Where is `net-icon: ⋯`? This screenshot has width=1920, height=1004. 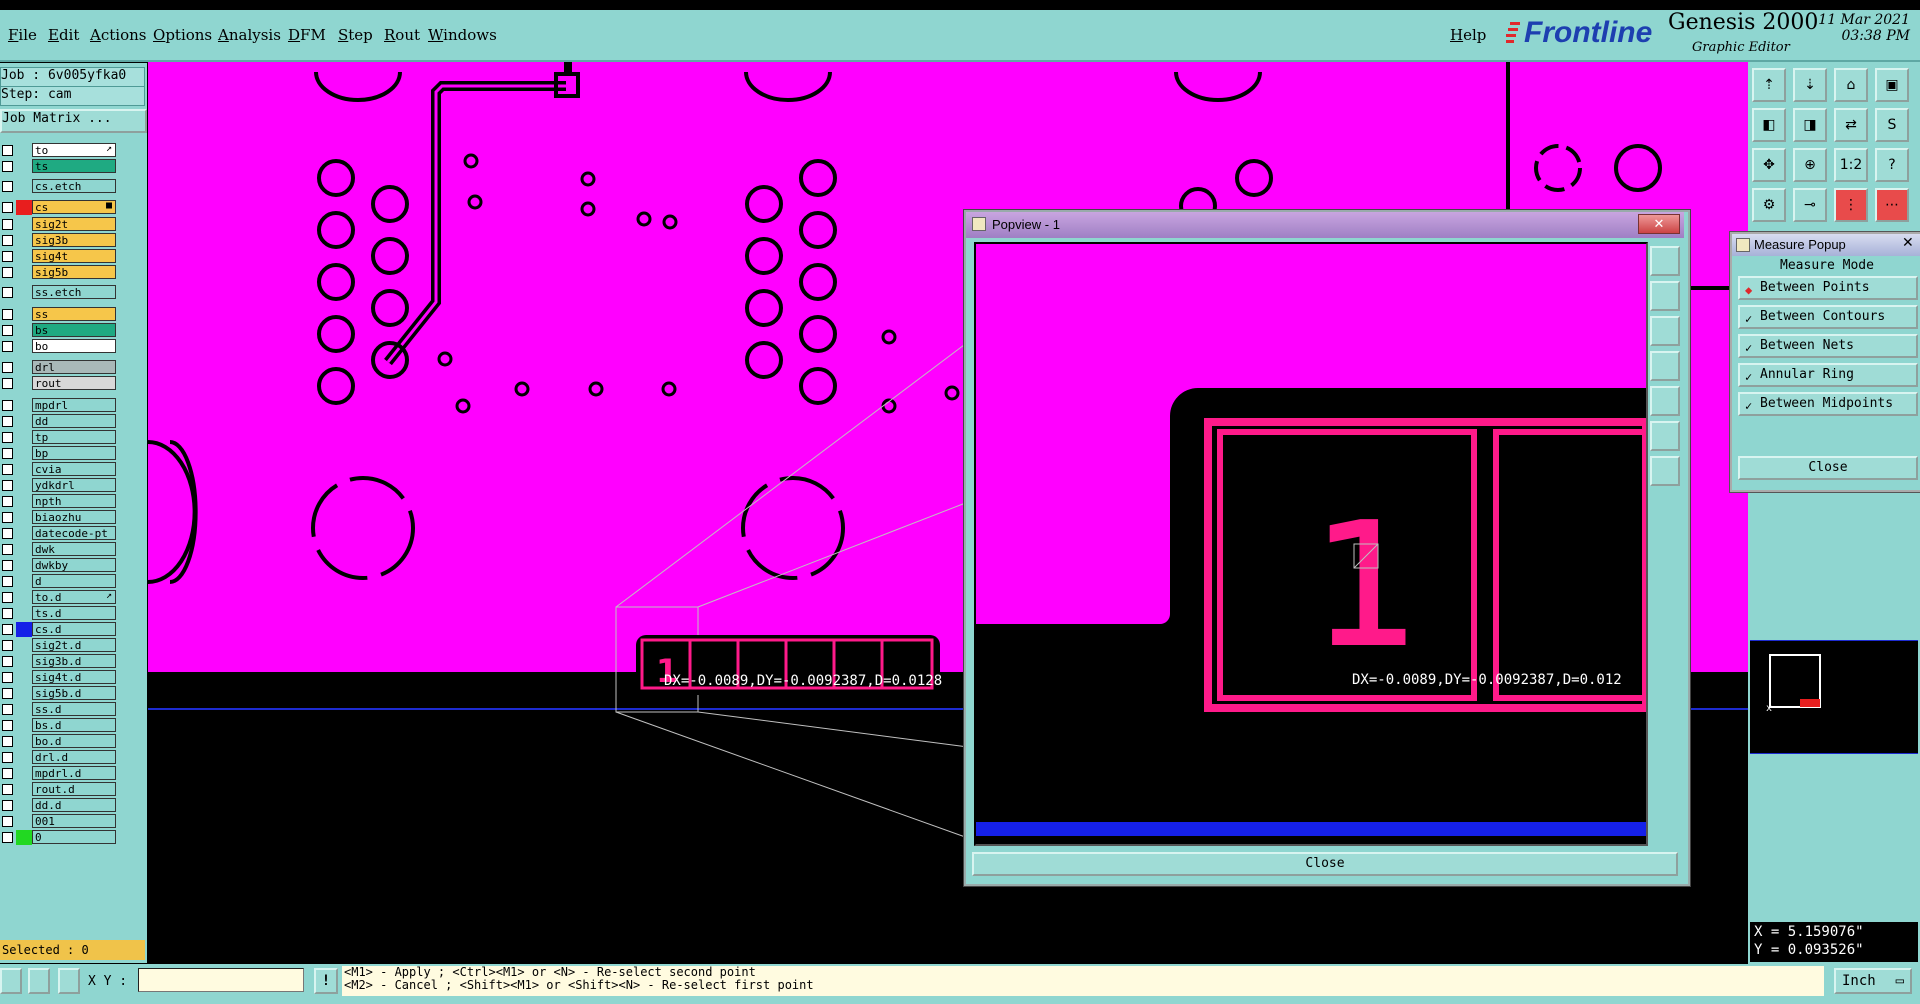
net-icon: ⋯ is located at coordinates (1892, 205).